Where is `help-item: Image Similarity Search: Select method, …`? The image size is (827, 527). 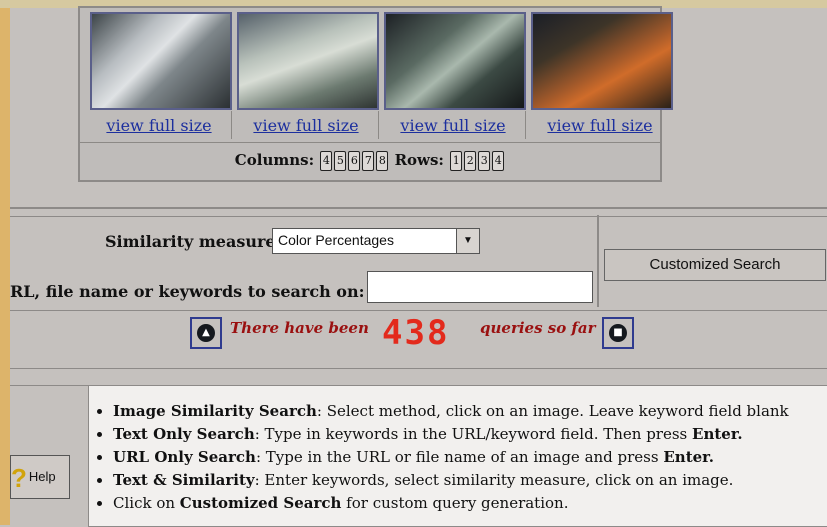
help-item: Image Similarity Search: Select method, … is located at coordinates (470, 411).